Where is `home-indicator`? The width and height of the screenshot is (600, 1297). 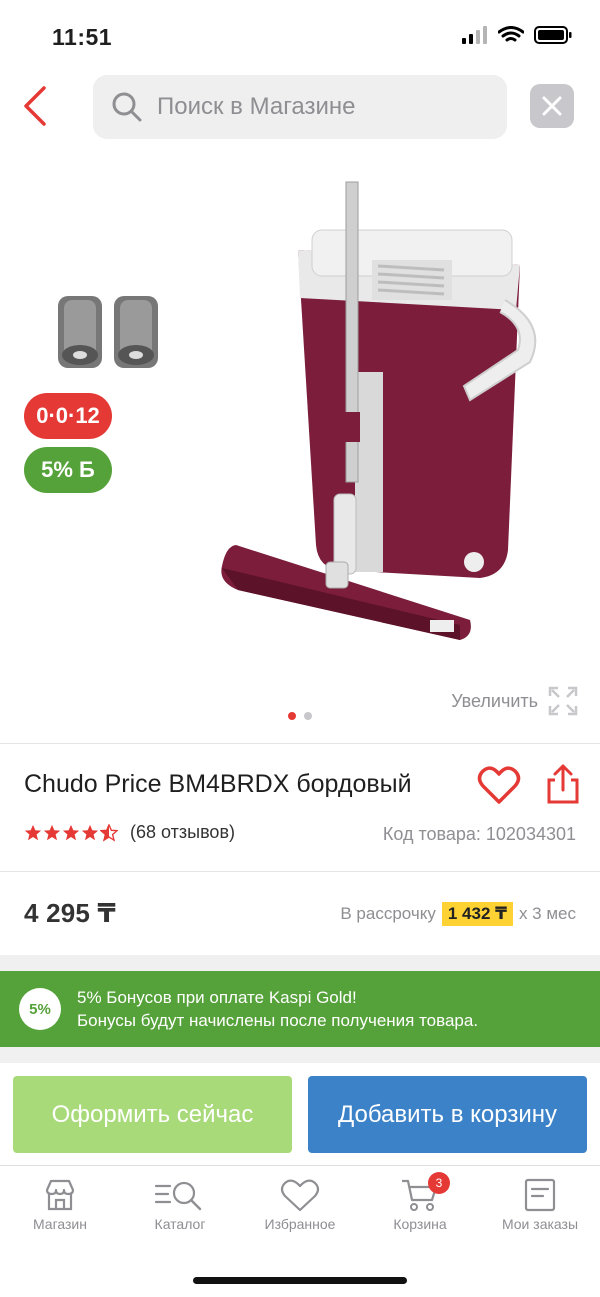
home-indicator is located at coordinates (300, 1280).